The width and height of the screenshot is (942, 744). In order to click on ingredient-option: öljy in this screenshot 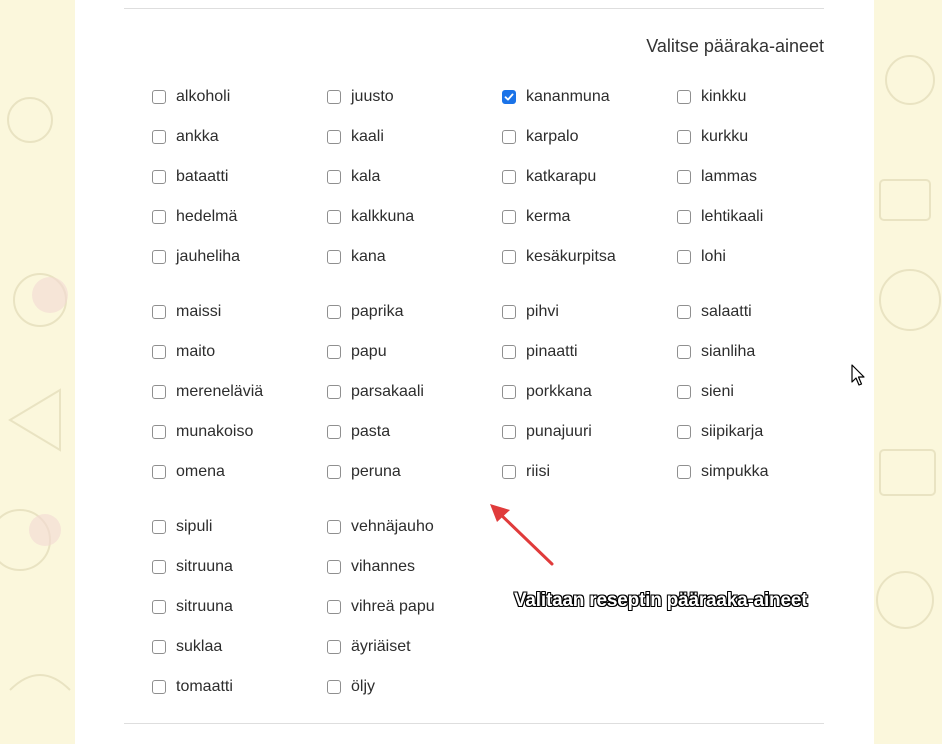, I will do `click(412, 687)`.